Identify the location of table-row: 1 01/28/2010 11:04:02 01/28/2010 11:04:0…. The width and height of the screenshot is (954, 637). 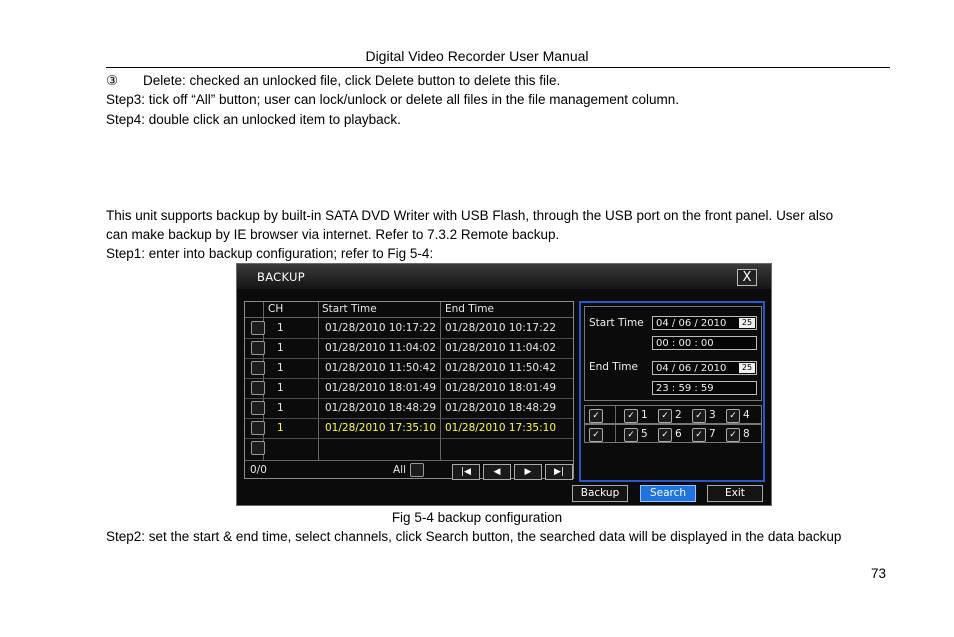
(409, 348).